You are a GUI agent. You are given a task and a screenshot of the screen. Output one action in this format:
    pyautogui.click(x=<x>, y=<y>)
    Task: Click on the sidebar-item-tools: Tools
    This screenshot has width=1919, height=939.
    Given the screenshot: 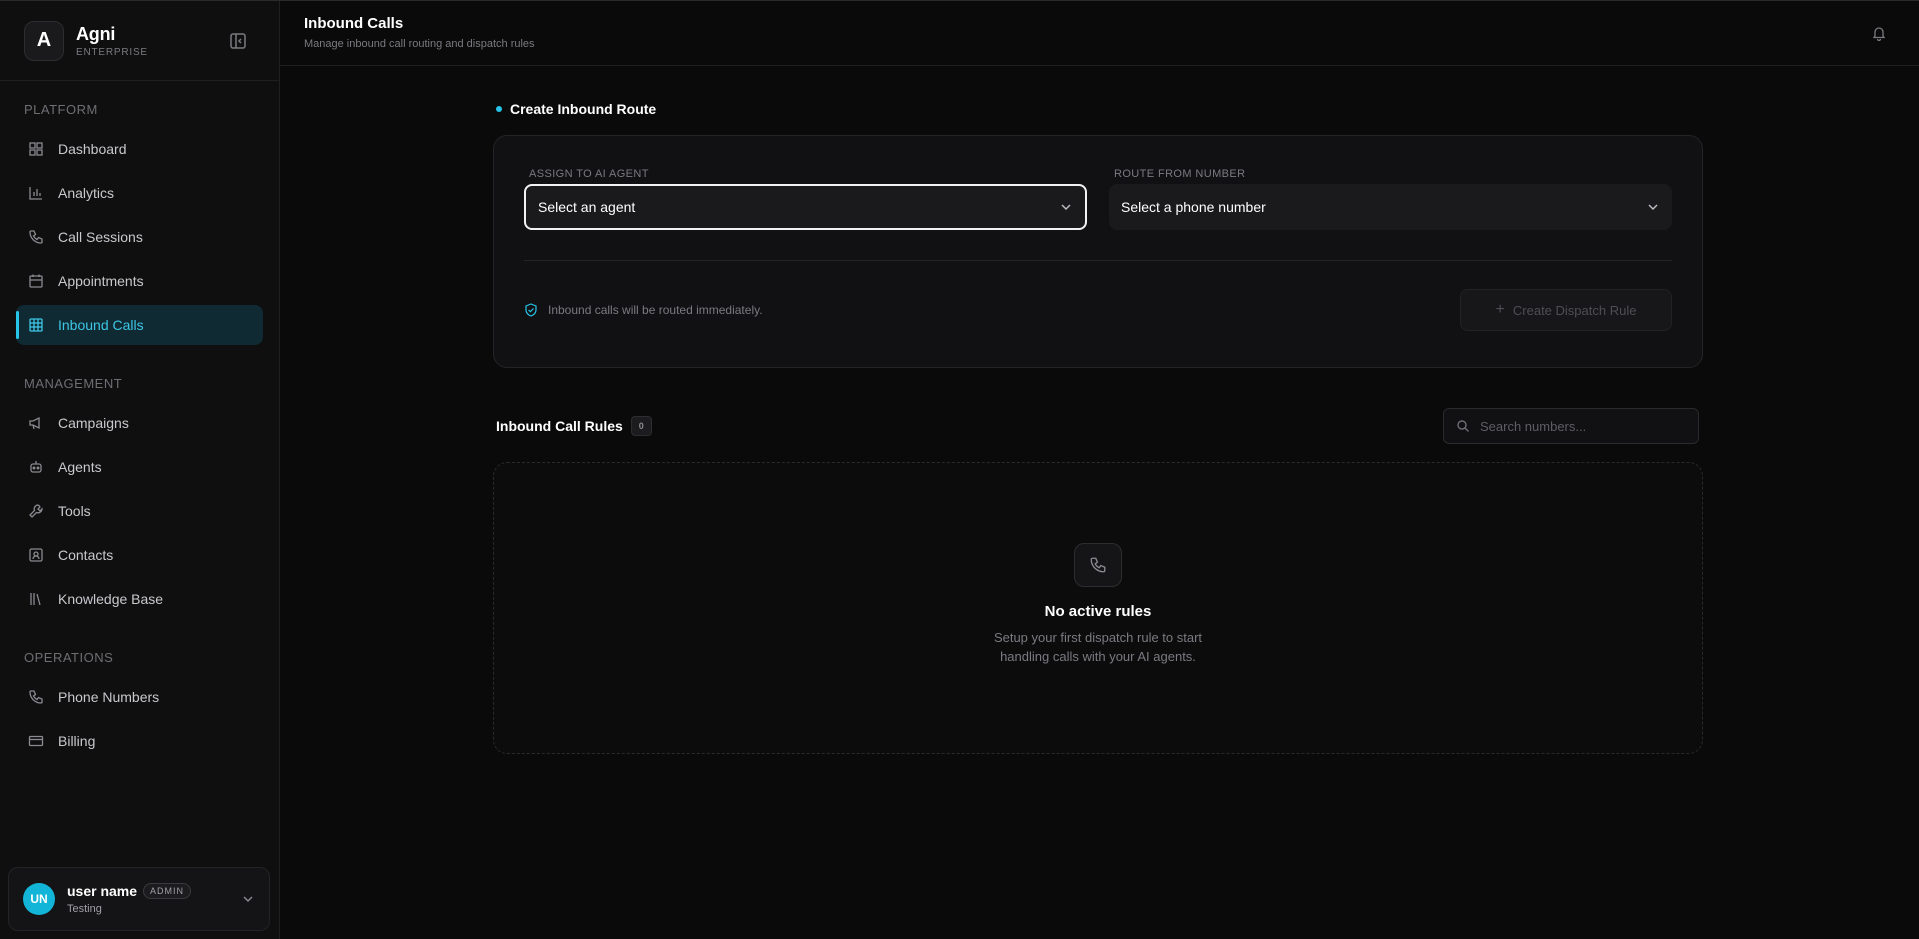 What is the action you would take?
    pyautogui.click(x=139, y=511)
    